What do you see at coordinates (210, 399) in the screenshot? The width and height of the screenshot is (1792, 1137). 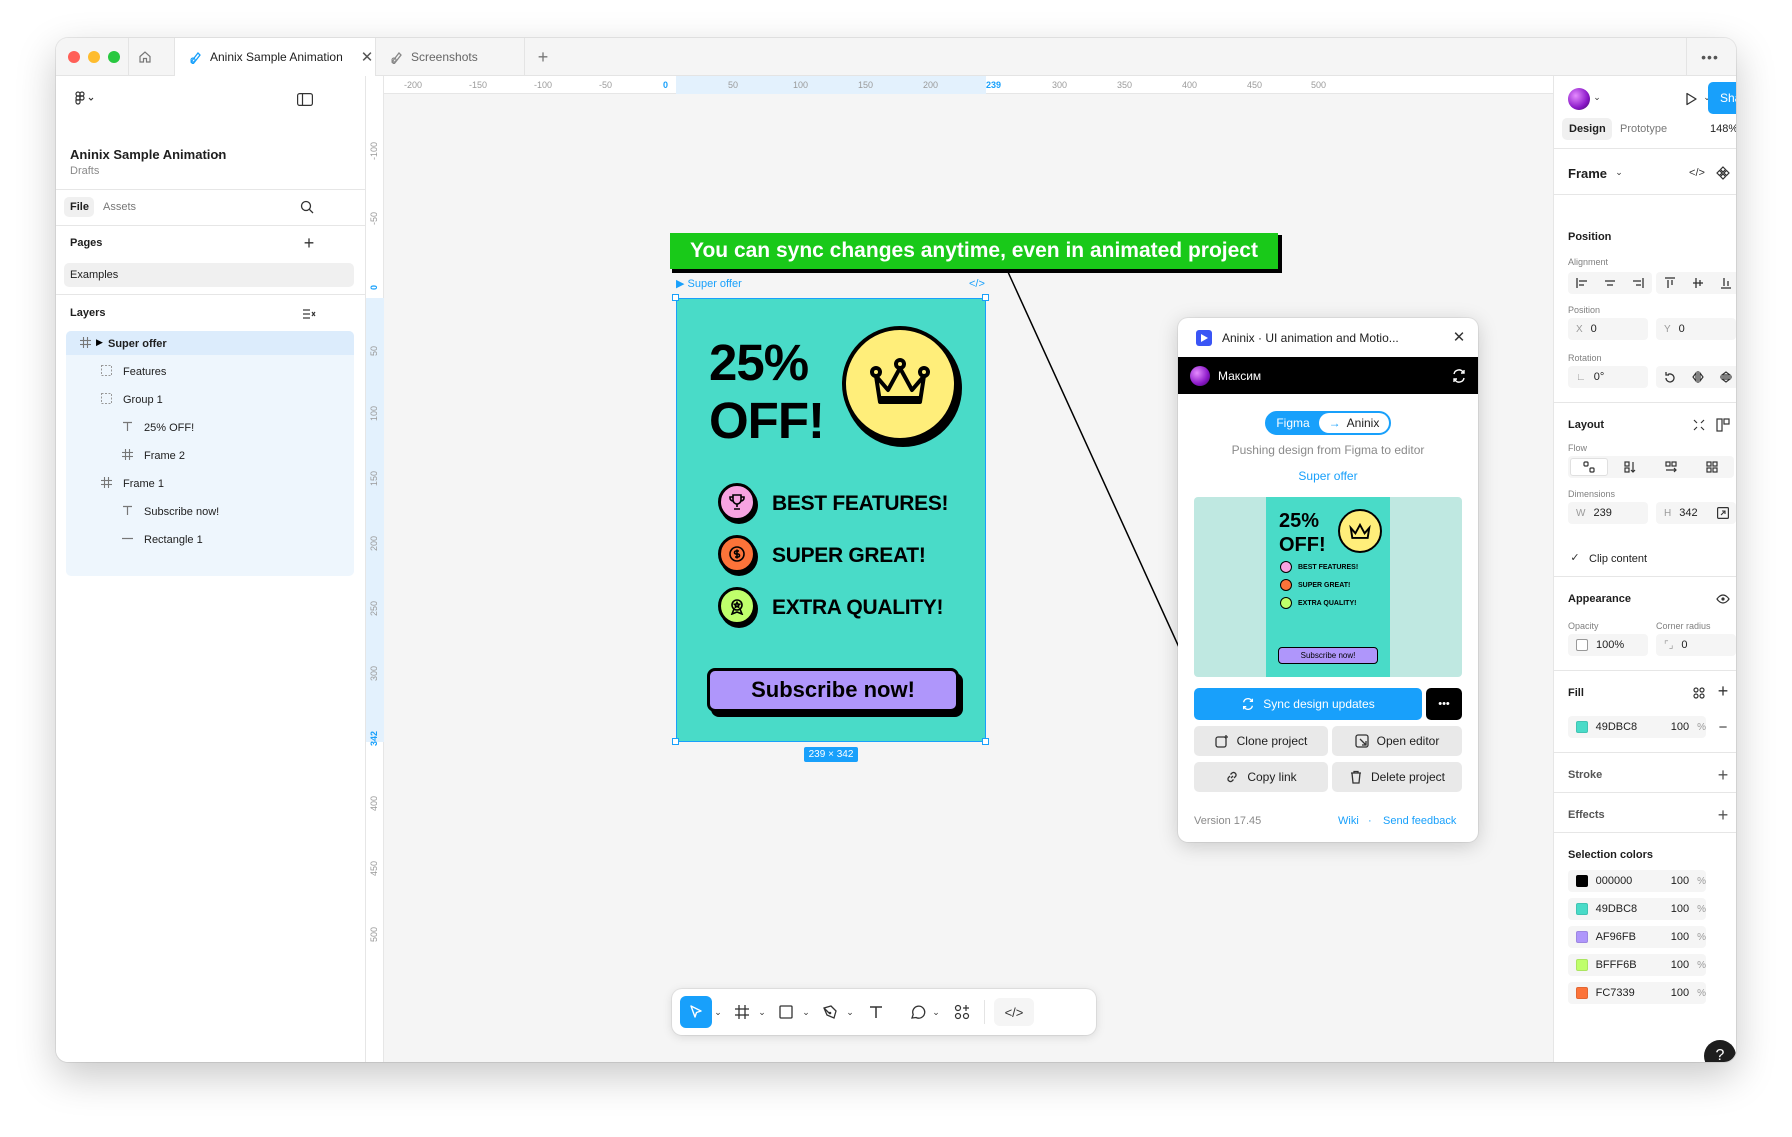 I see `layer-row: Group 1` at bounding box center [210, 399].